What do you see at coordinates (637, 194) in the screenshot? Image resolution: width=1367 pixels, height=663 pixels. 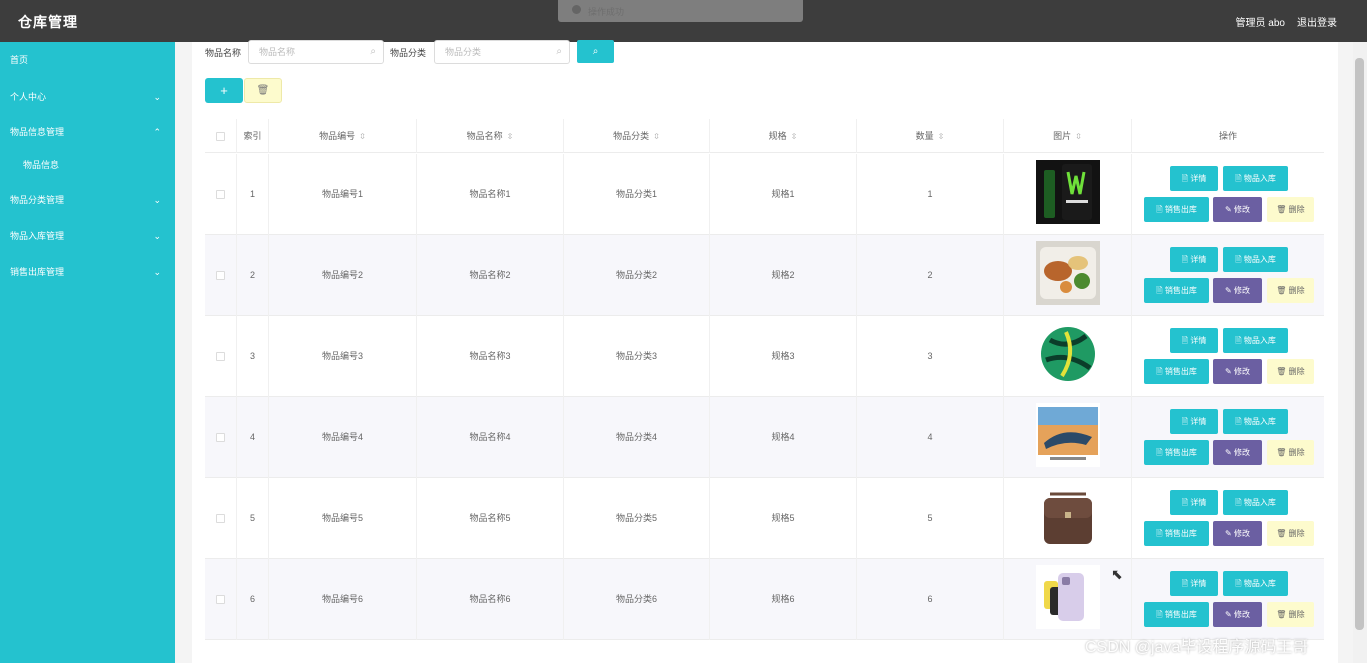 I see `cell-category: 物品分类1` at bounding box center [637, 194].